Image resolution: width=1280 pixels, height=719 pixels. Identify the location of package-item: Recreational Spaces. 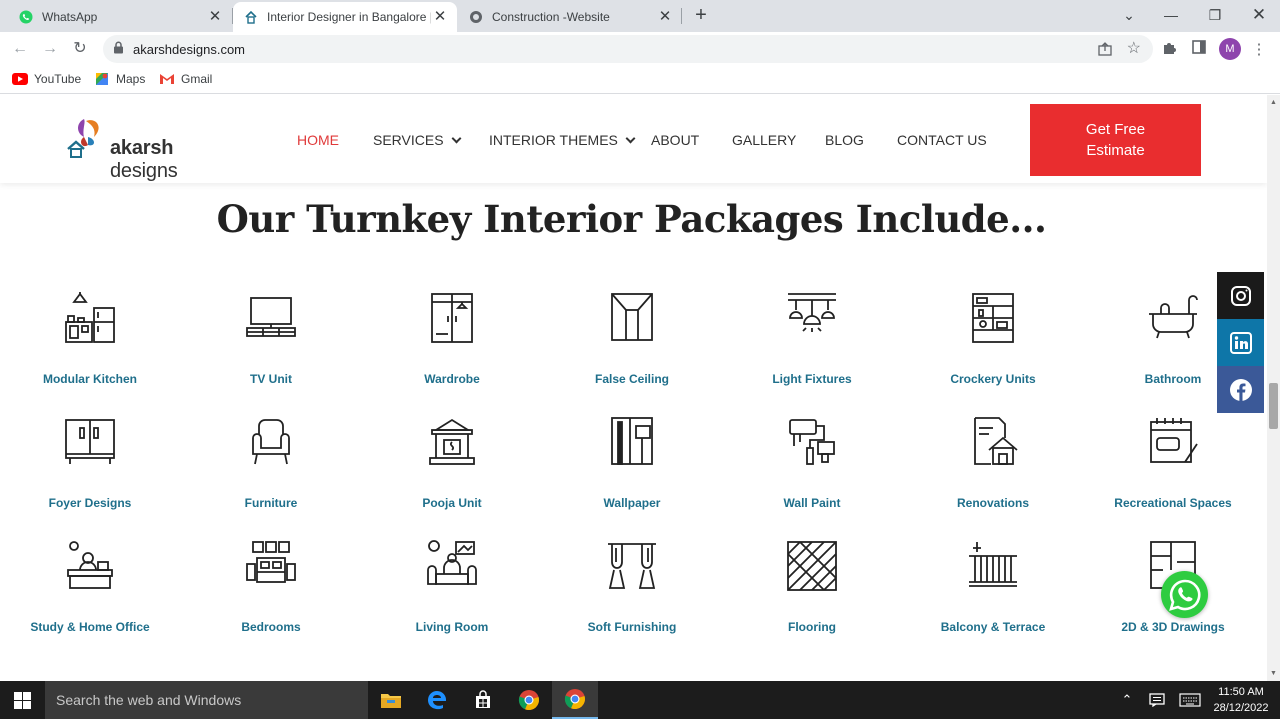
(1173, 463).